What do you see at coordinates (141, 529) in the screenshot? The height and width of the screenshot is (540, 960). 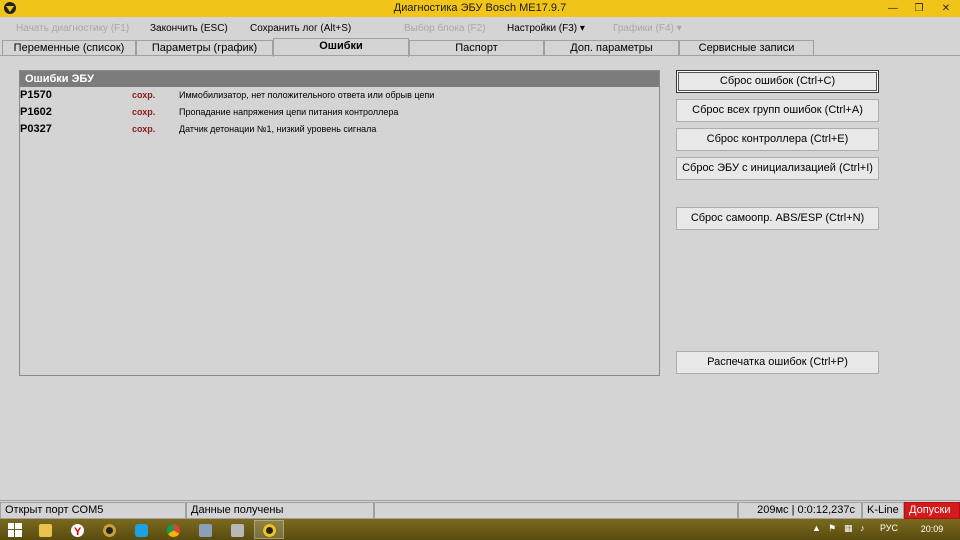 I see `skype-icon` at bounding box center [141, 529].